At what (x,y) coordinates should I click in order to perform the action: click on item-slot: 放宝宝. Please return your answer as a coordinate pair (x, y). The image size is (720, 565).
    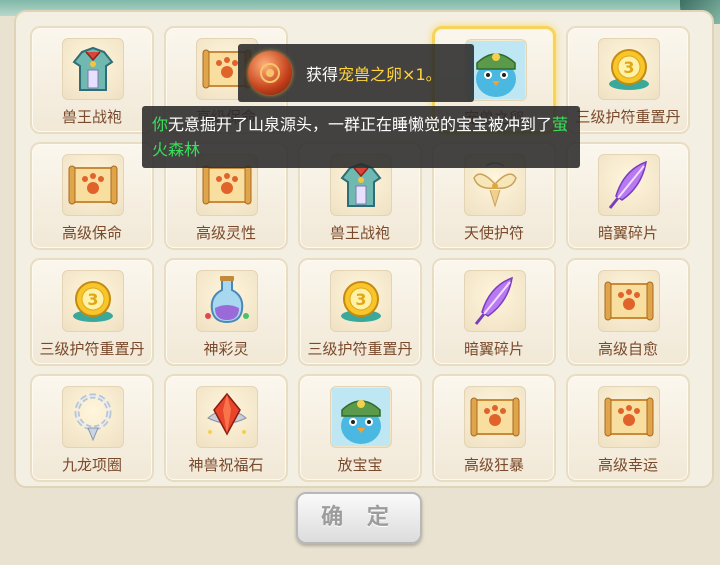
    Looking at the image, I should click on (360, 428).